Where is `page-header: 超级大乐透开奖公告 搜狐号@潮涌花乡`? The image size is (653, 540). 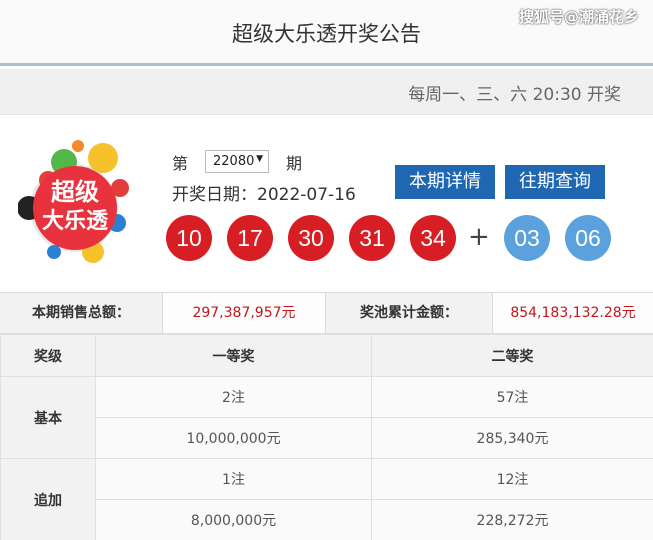
page-header: 超级大乐透开奖公告 搜狐号@潮涌花乡 is located at coordinates (326, 33).